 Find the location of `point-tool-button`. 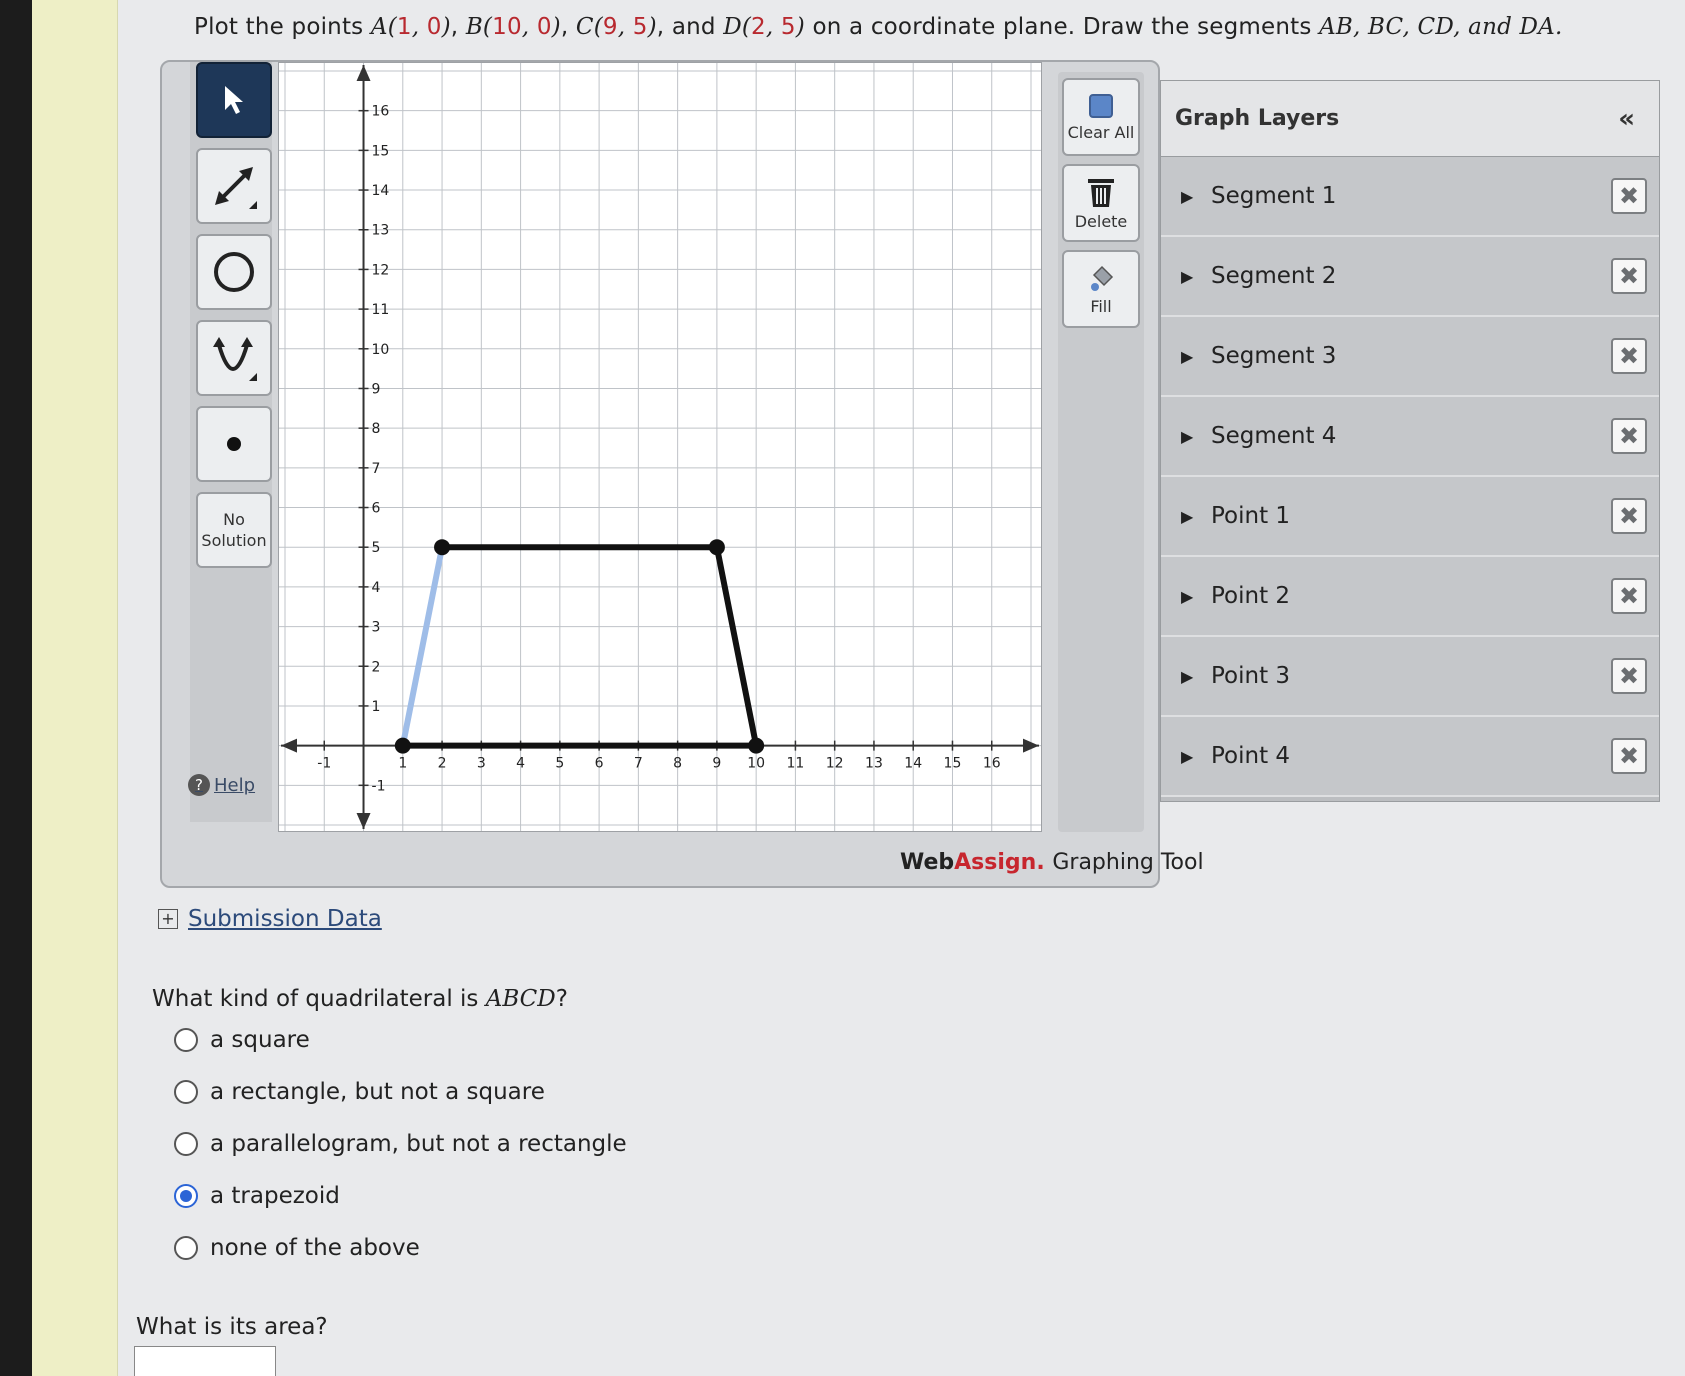

point-tool-button is located at coordinates (234, 444).